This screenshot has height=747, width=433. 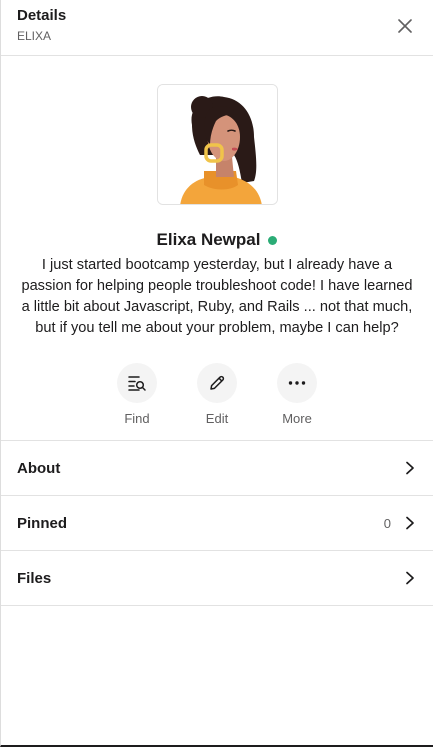 I want to click on close-icon, so click(x=405, y=26).